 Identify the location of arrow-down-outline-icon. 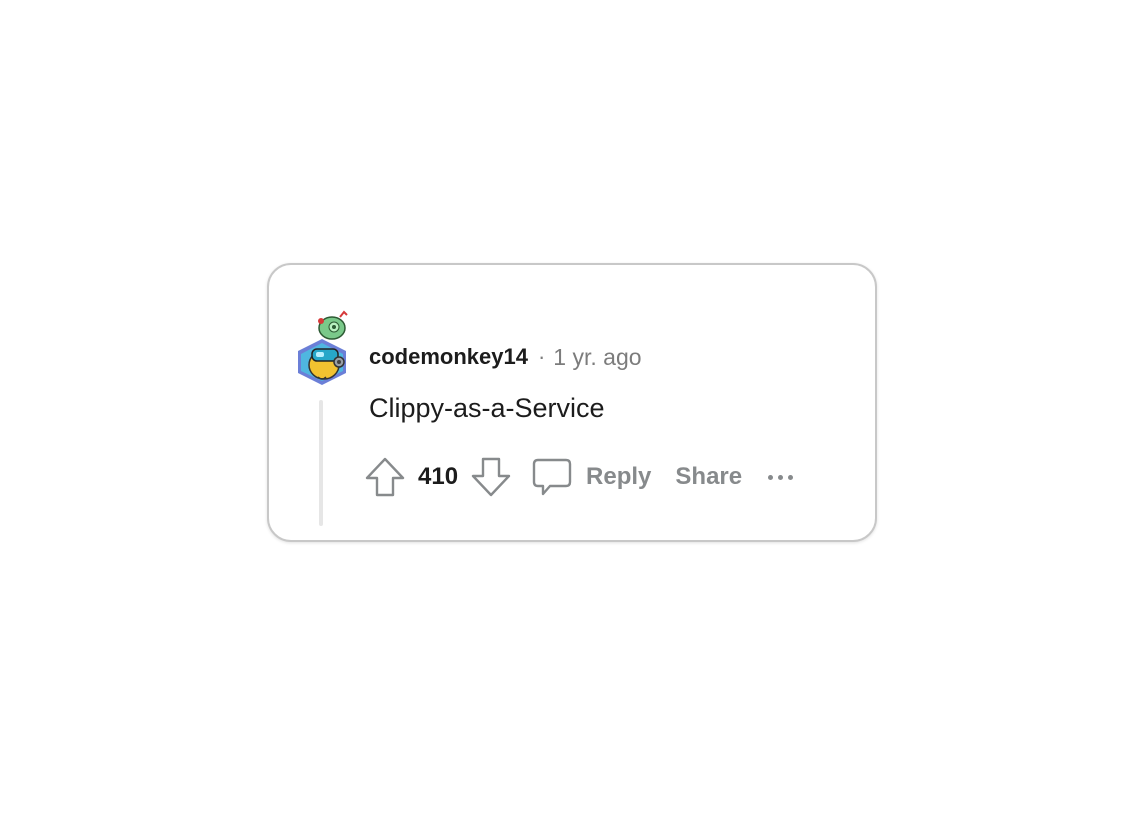
(491, 477).